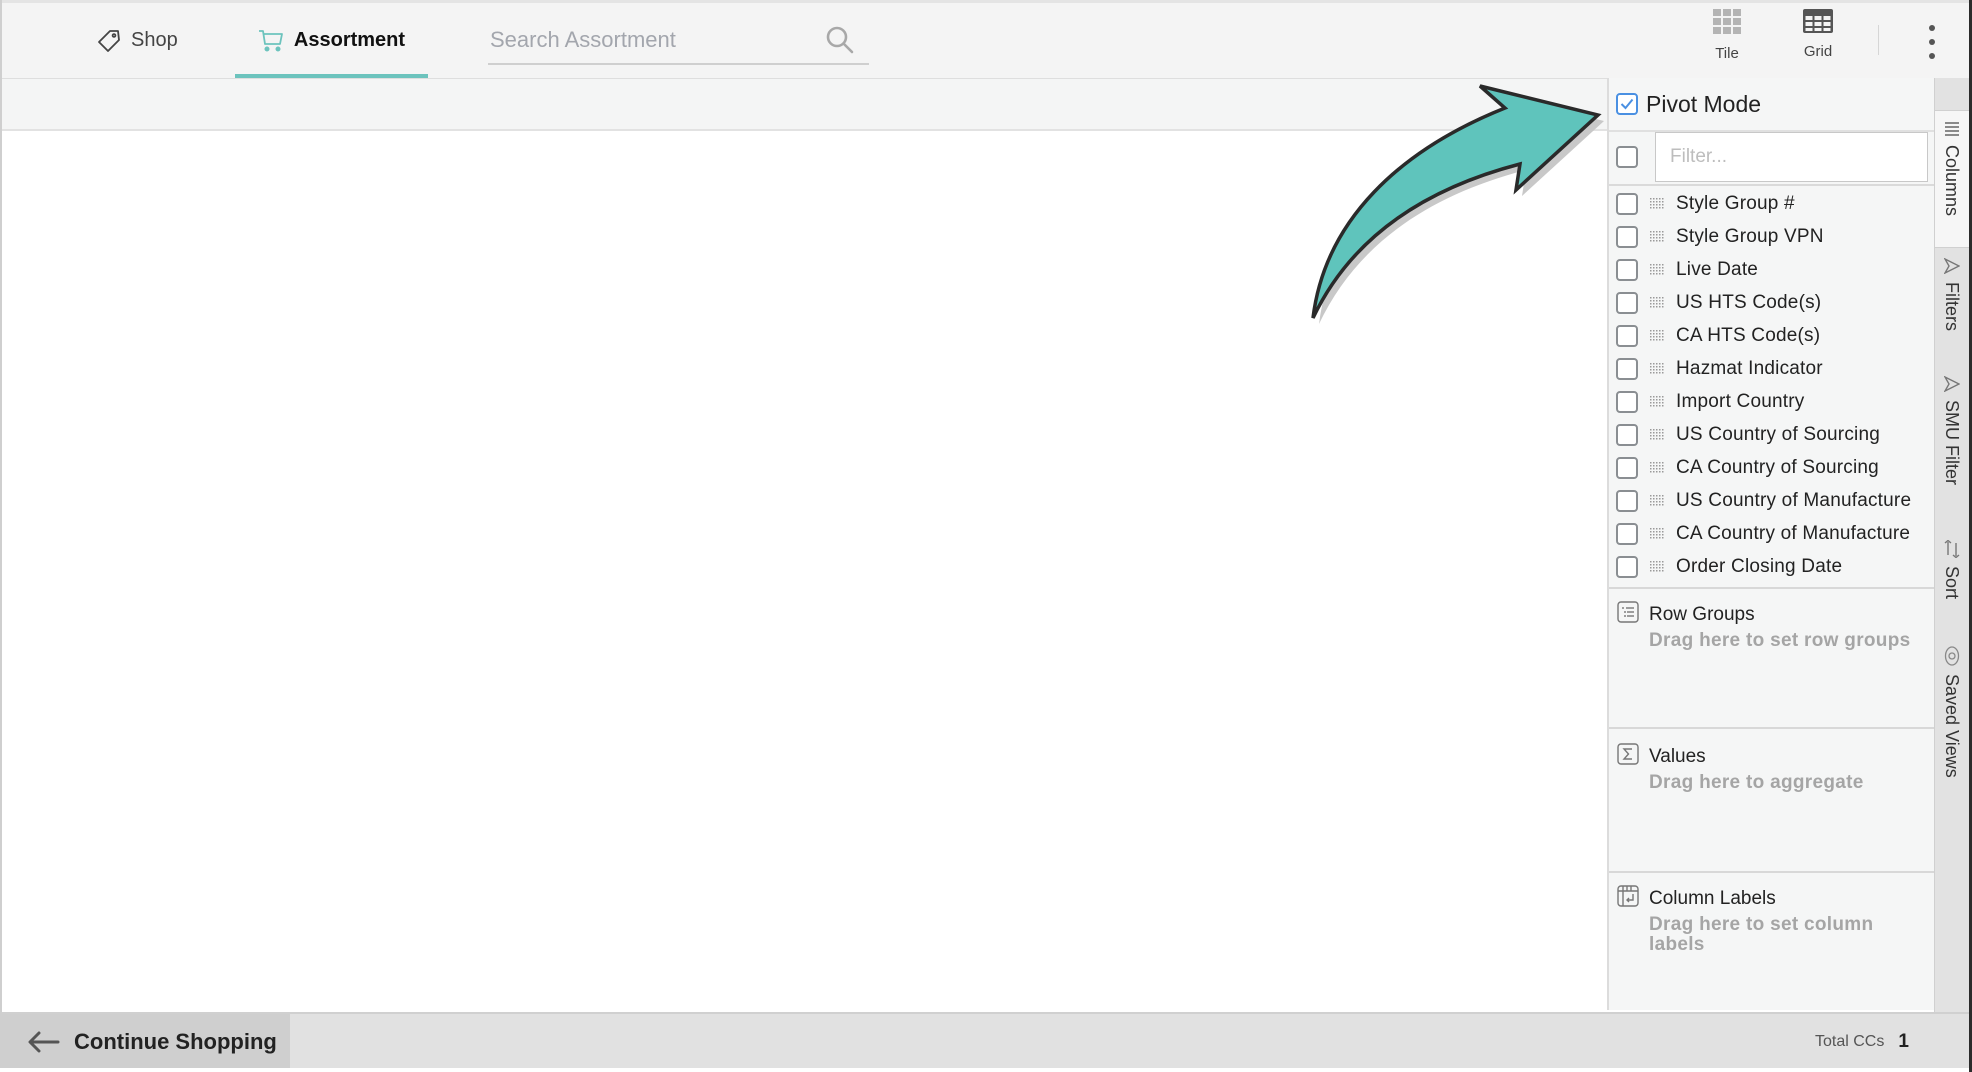 The height and width of the screenshot is (1072, 1972). What do you see at coordinates (109, 41) in the screenshot?
I see `tag-icon` at bounding box center [109, 41].